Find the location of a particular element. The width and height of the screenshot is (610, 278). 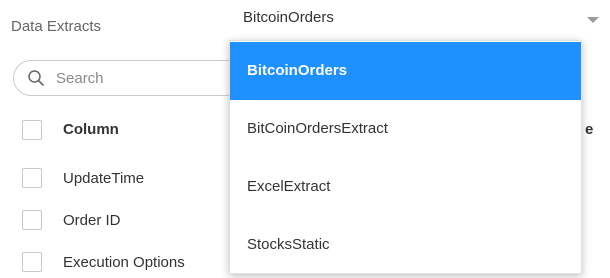

dropdown-option-excelextract: ExcelExtract is located at coordinates (405, 187).